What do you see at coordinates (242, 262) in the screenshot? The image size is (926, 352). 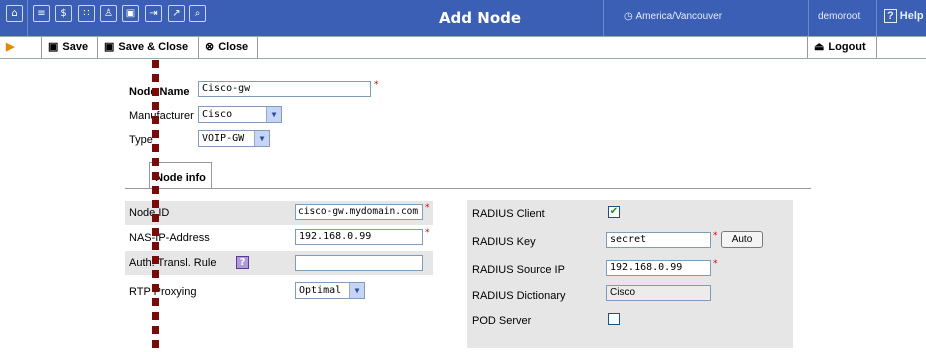 I see `question-icon: ?` at bounding box center [242, 262].